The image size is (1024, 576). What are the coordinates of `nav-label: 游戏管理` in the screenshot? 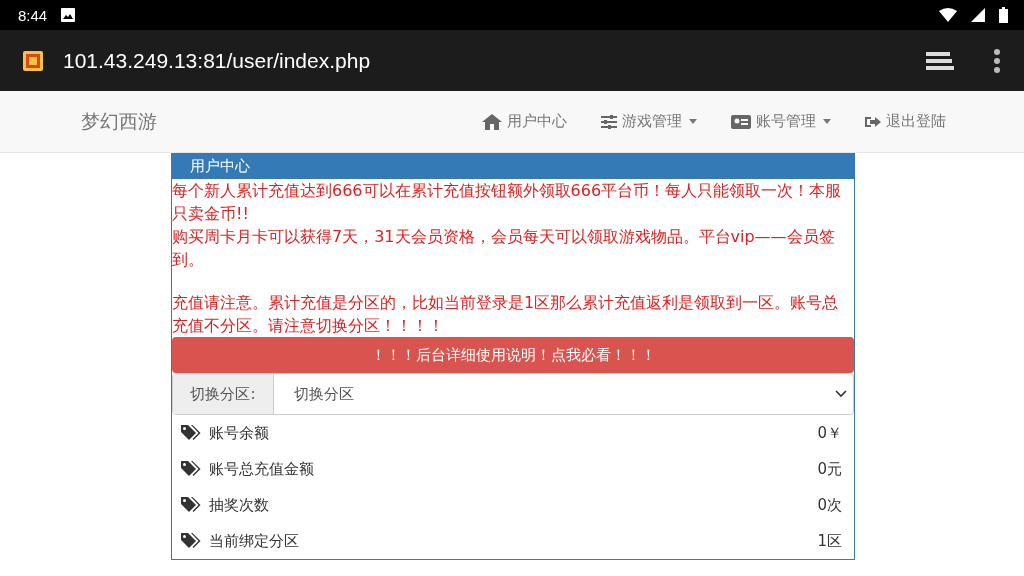 It's located at (652, 121).